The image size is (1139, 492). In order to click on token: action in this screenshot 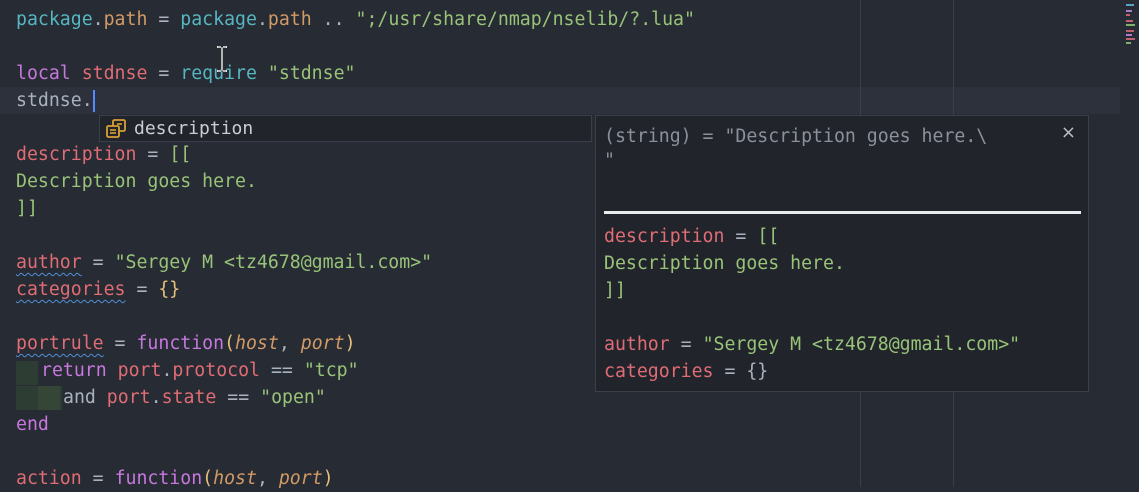, I will do `click(49, 478)`.